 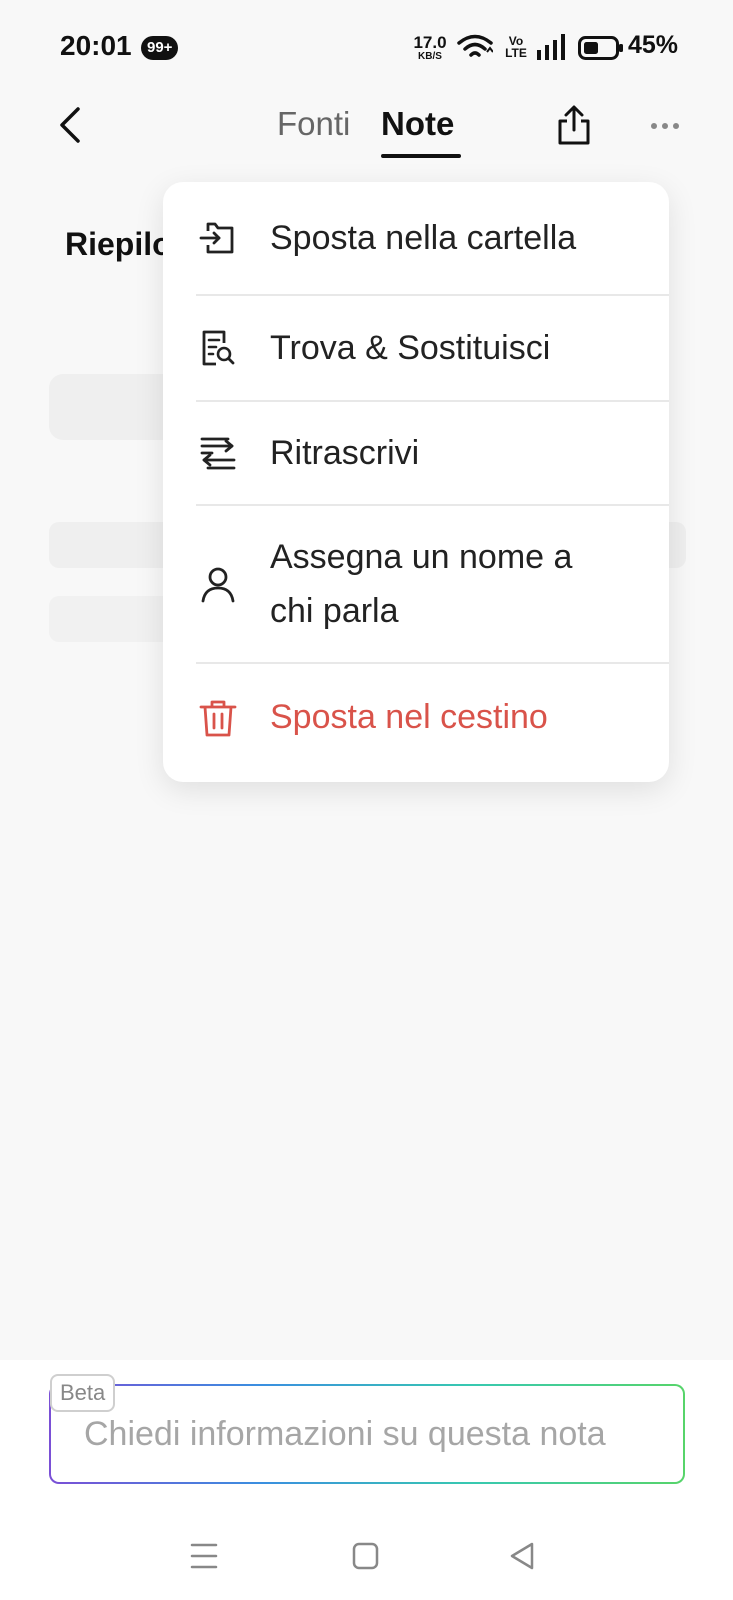 What do you see at coordinates (218, 585) in the screenshot?
I see `person-icon` at bounding box center [218, 585].